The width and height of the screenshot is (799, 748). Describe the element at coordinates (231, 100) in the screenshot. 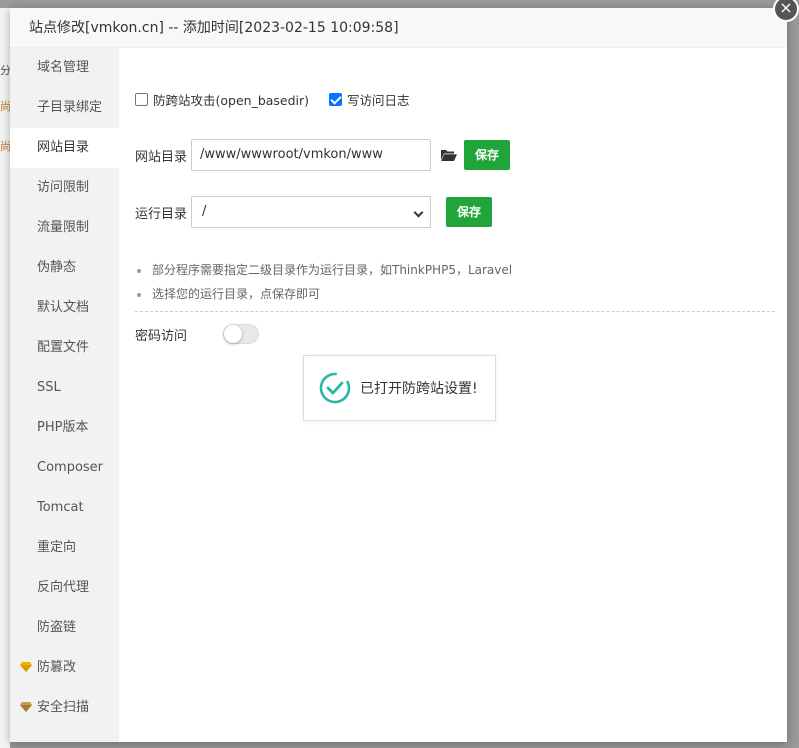

I see `anti-xss-label: 防跨站攻击(open_basedir)` at that location.